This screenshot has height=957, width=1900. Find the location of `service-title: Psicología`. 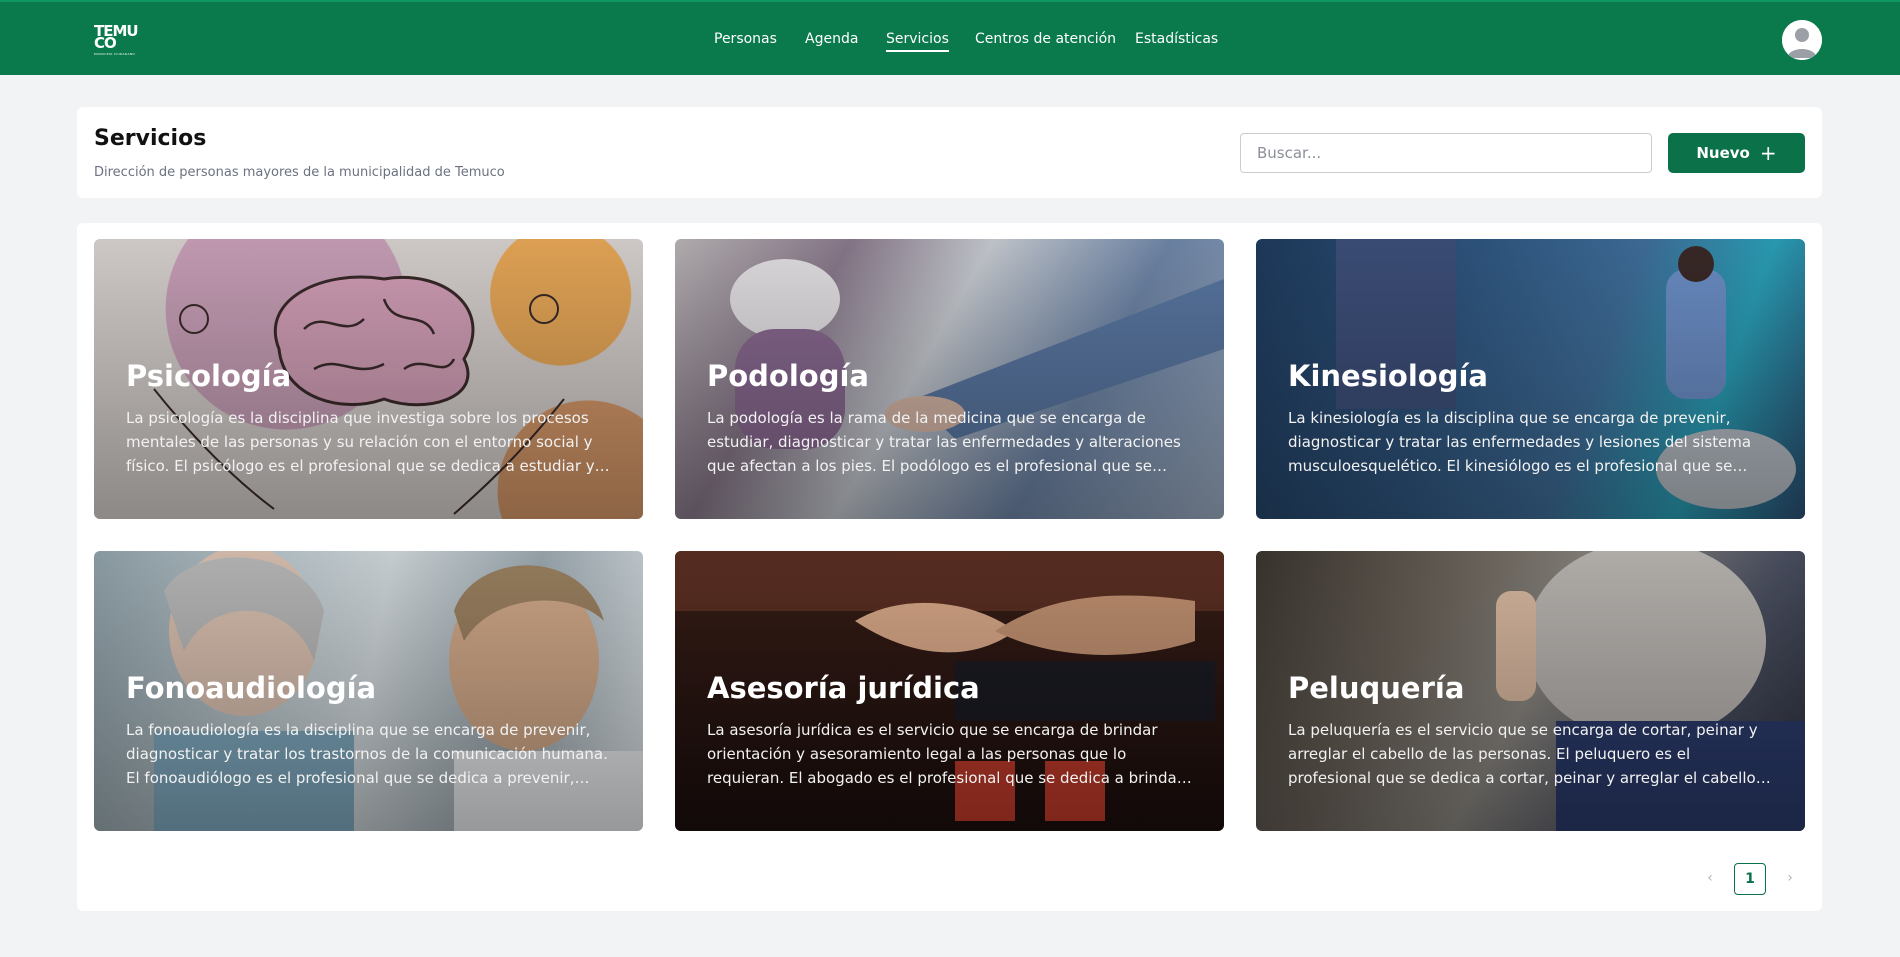

service-title: Psicología is located at coordinates (209, 376).